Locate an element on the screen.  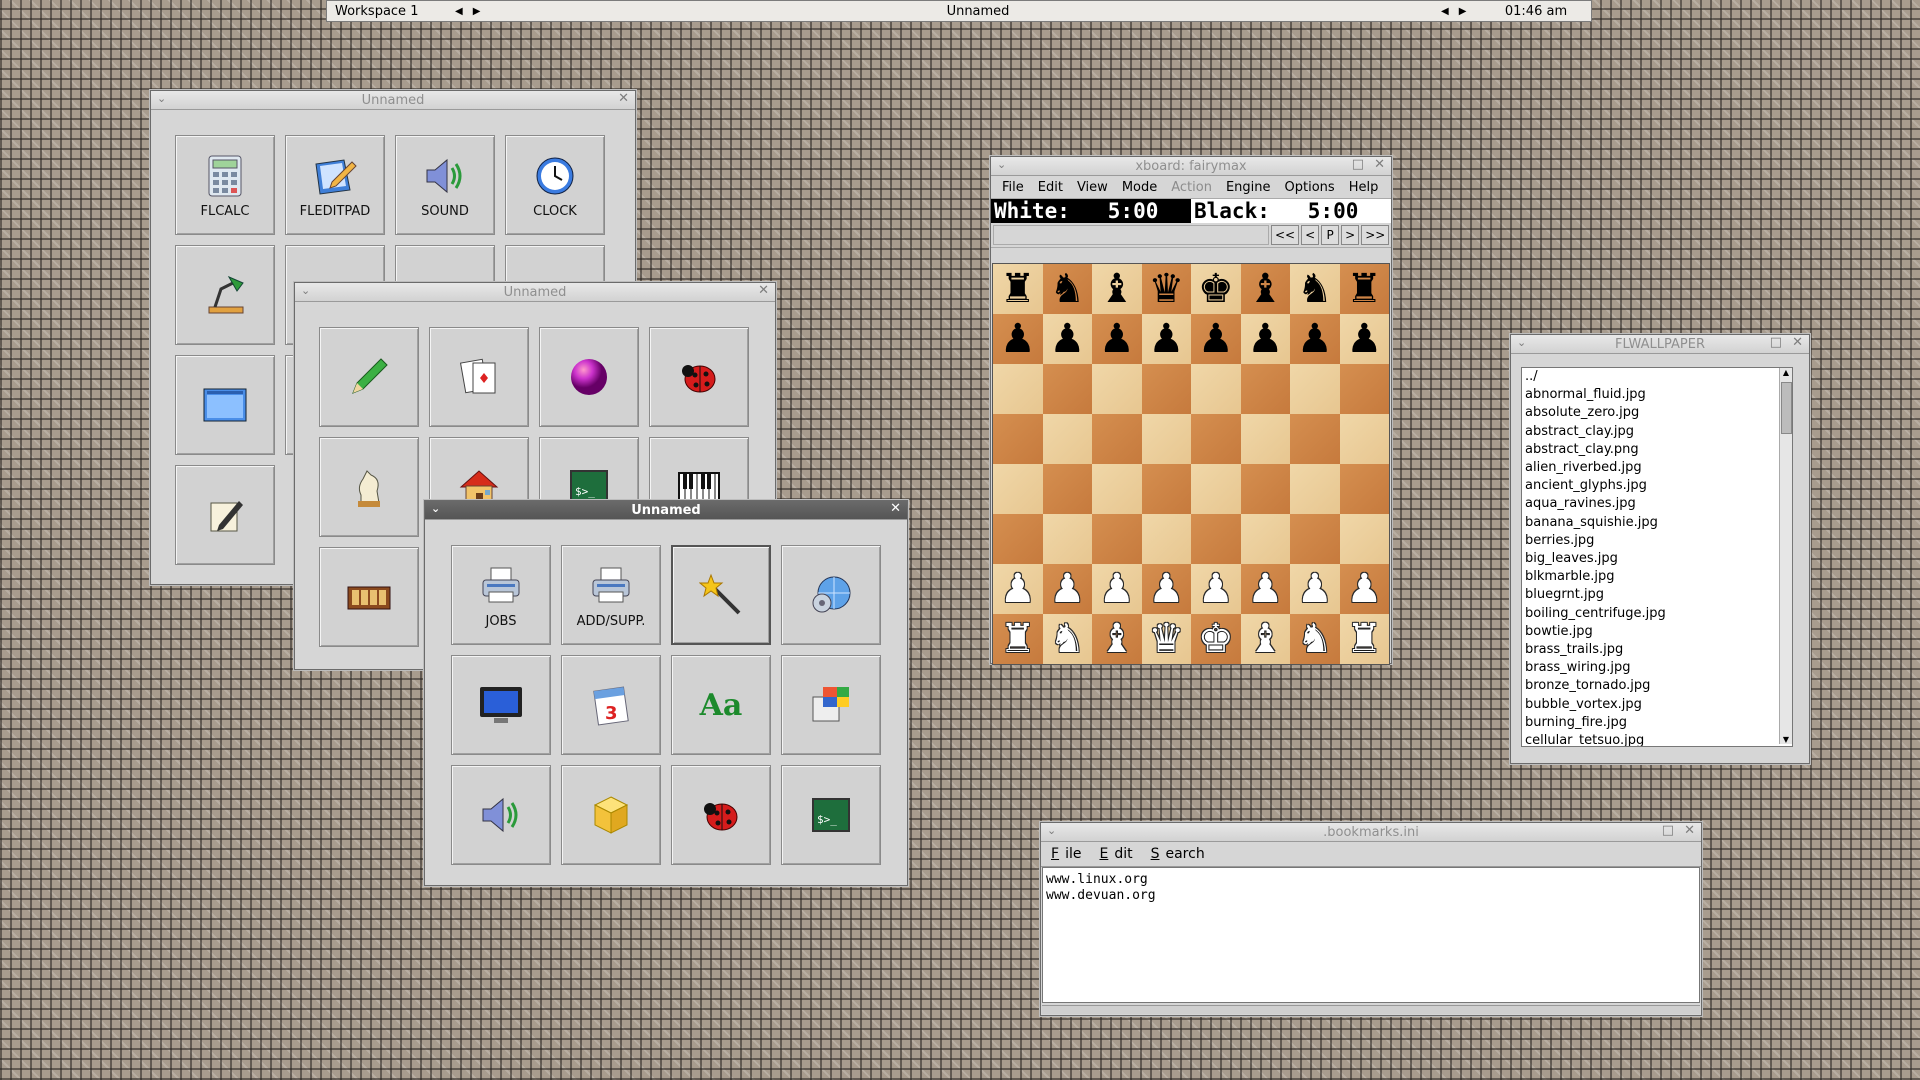
editor-text-area: www.linux.org www.devuan.org is located at coordinates (1371, 935).